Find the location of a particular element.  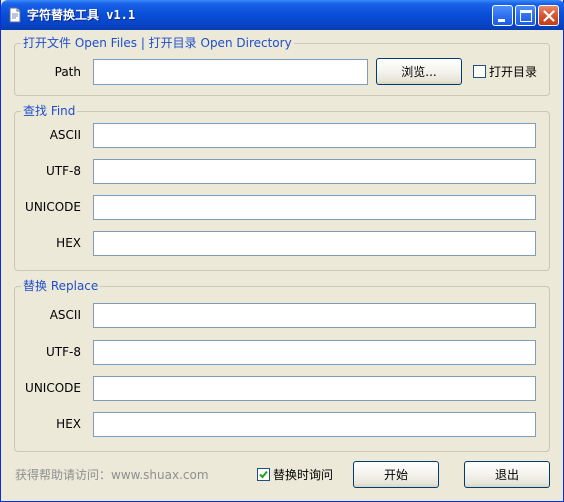

minimize-button is located at coordinates (502, 15).